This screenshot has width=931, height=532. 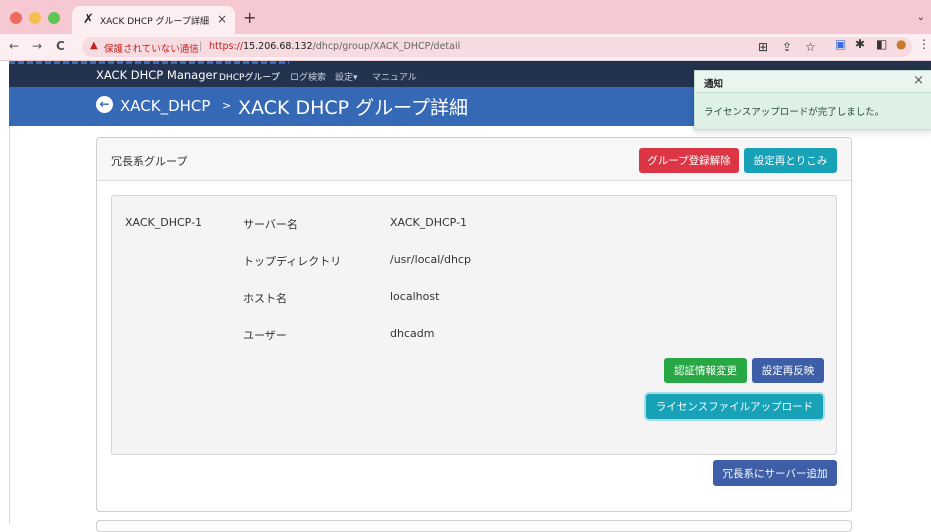 I want to click on toast-title: 通知, so click(x=714, y=84).